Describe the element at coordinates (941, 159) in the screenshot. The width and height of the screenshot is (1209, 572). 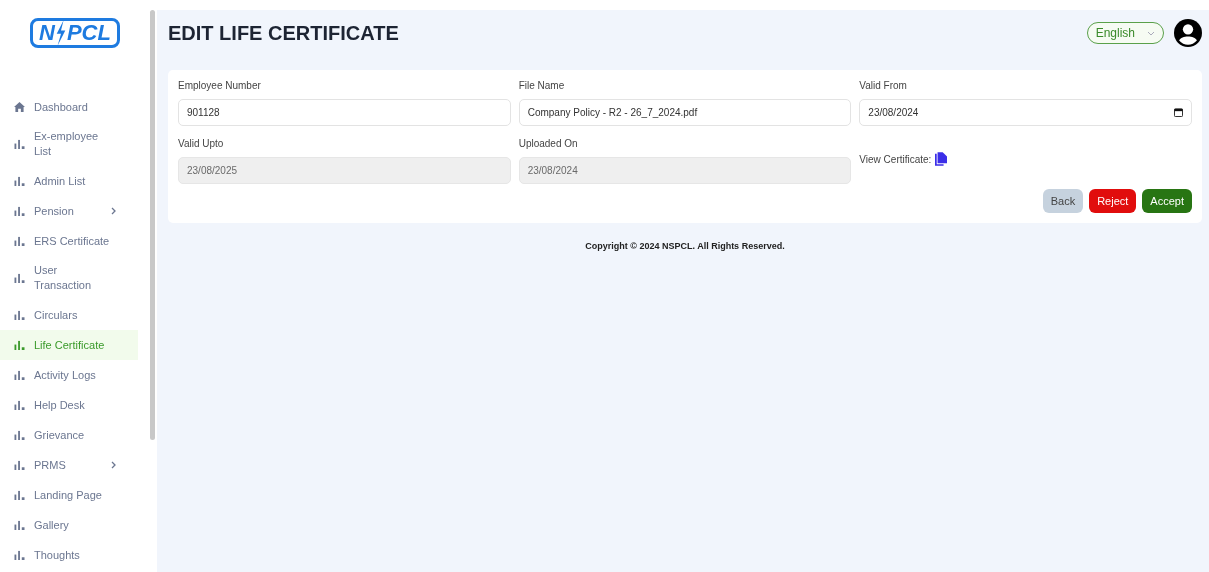
I see `documents-icon` at that location.